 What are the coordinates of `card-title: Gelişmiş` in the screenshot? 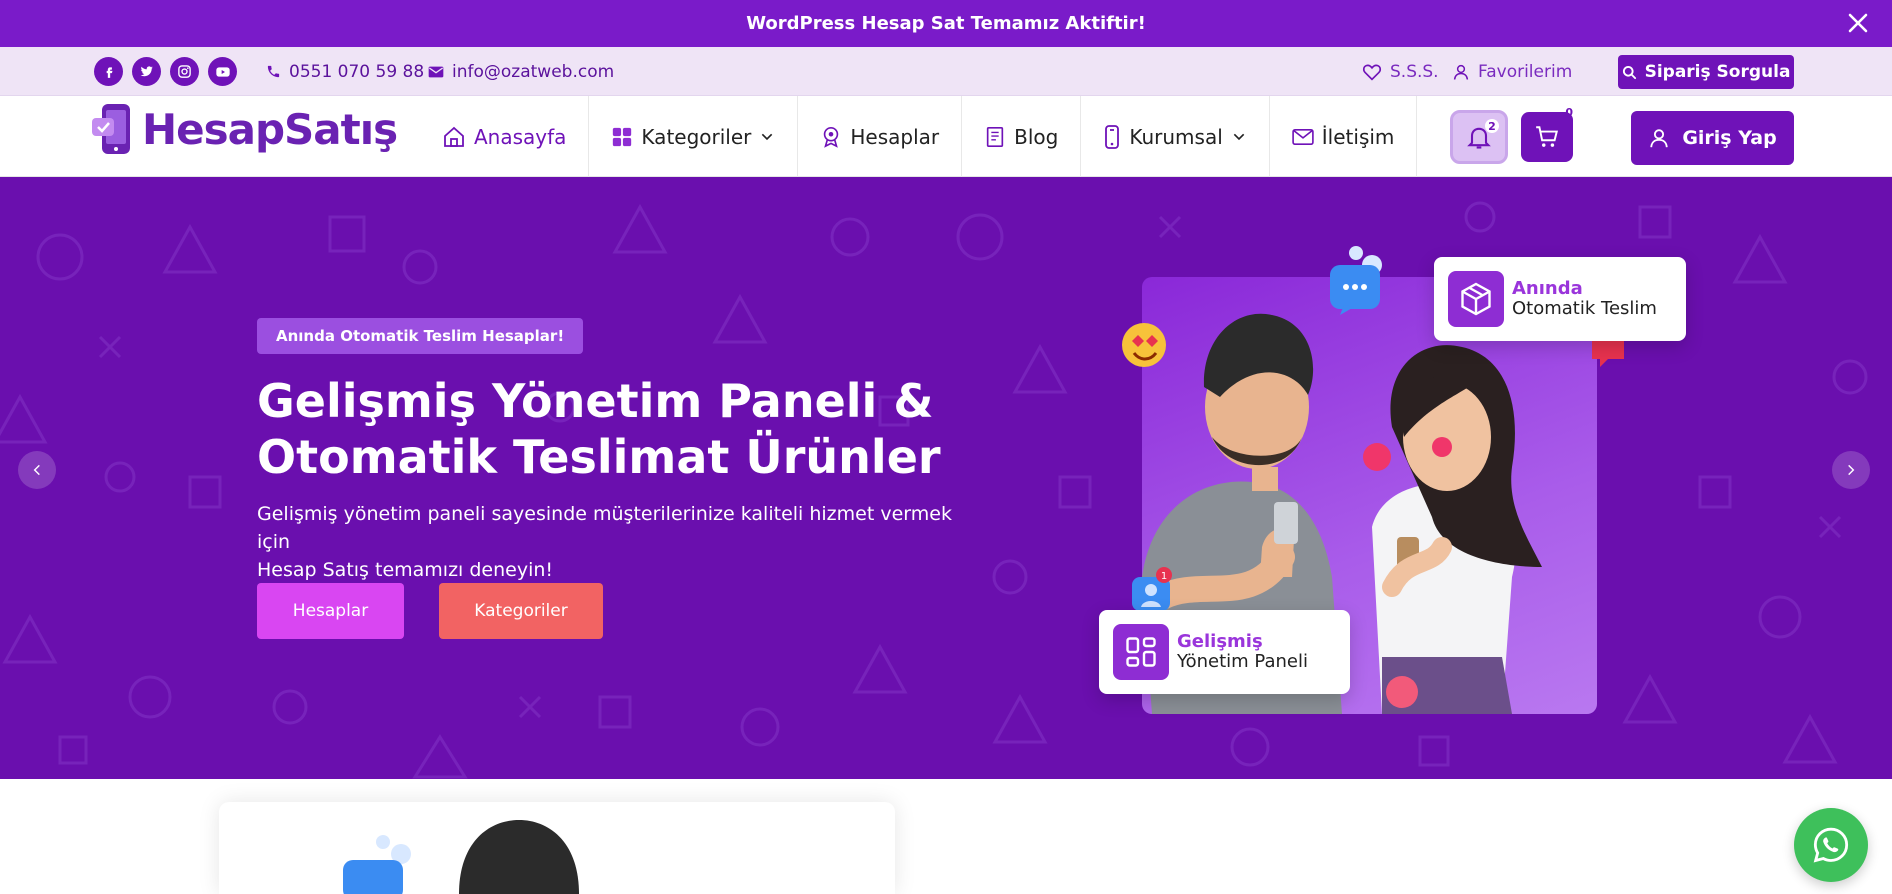 It's located at (1220, 641).